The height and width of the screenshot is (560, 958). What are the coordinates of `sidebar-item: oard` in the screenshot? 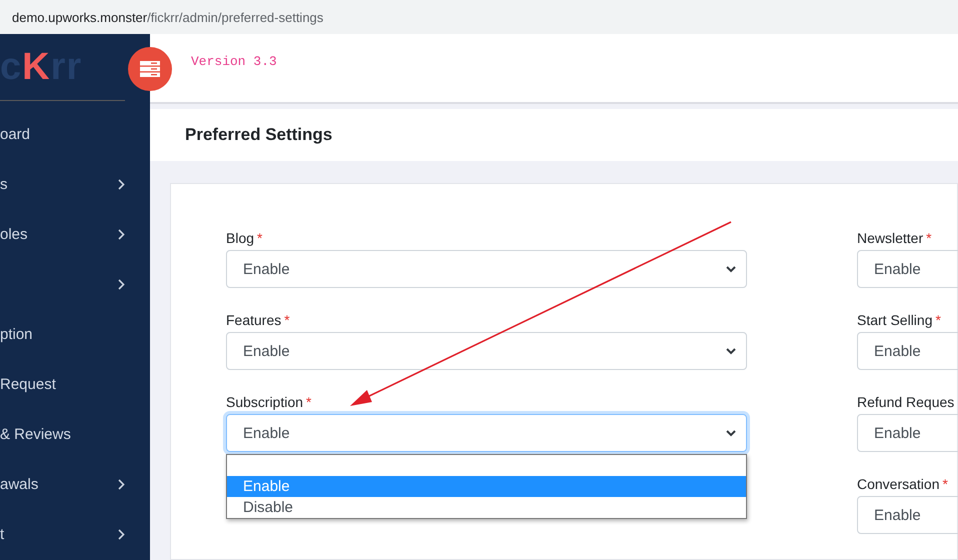 It's located at (75, 134).